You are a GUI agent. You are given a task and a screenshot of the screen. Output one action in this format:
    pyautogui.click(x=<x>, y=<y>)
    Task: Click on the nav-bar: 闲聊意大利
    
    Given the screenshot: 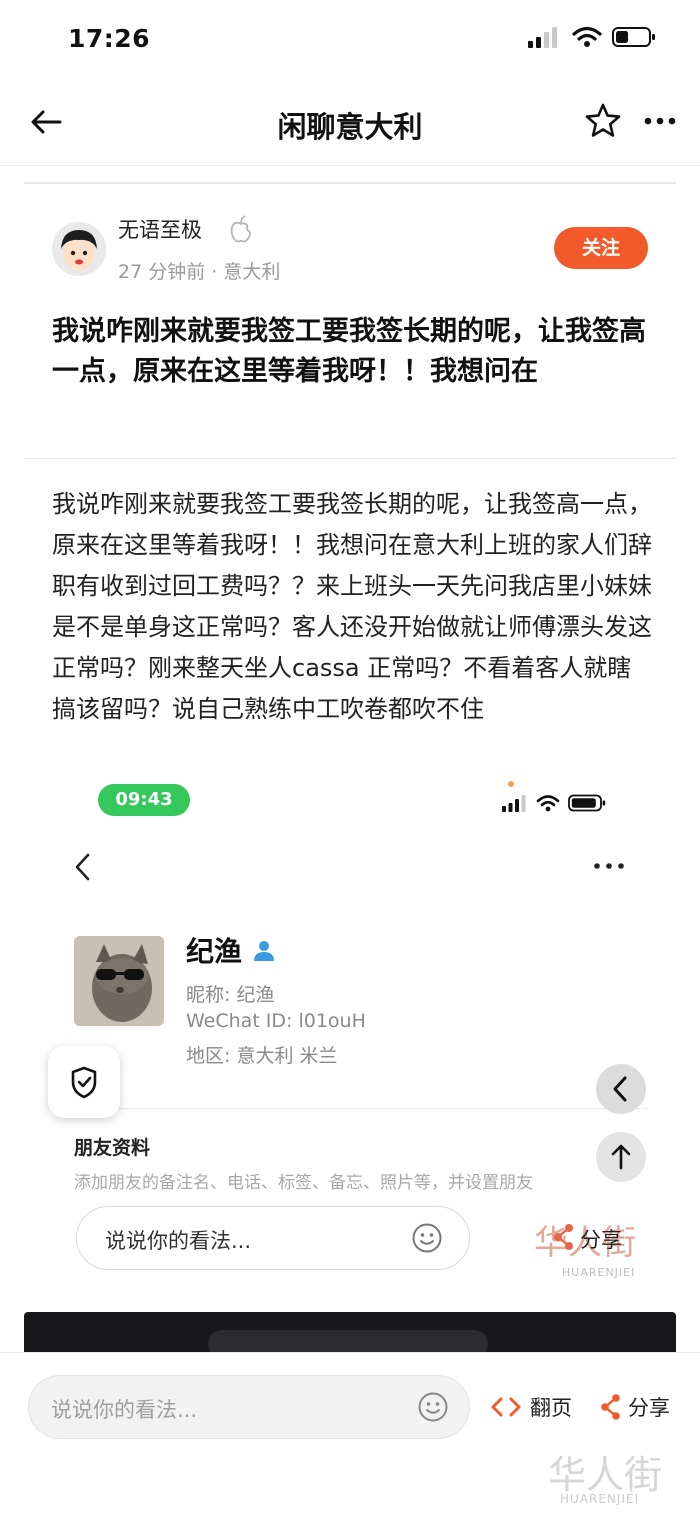 What is the action you would take?
    pyautogui.click(x=350, y=123)
    